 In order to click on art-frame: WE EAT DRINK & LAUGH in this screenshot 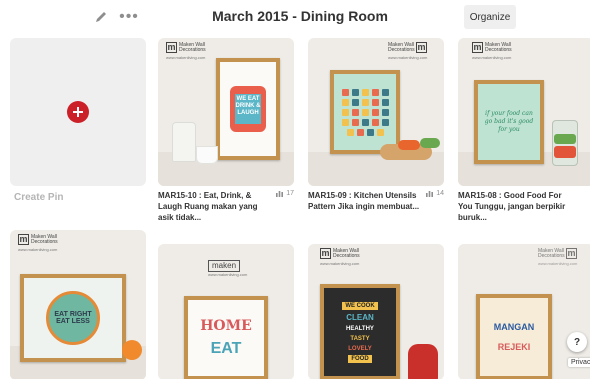, I will do `click(248, 109)`.